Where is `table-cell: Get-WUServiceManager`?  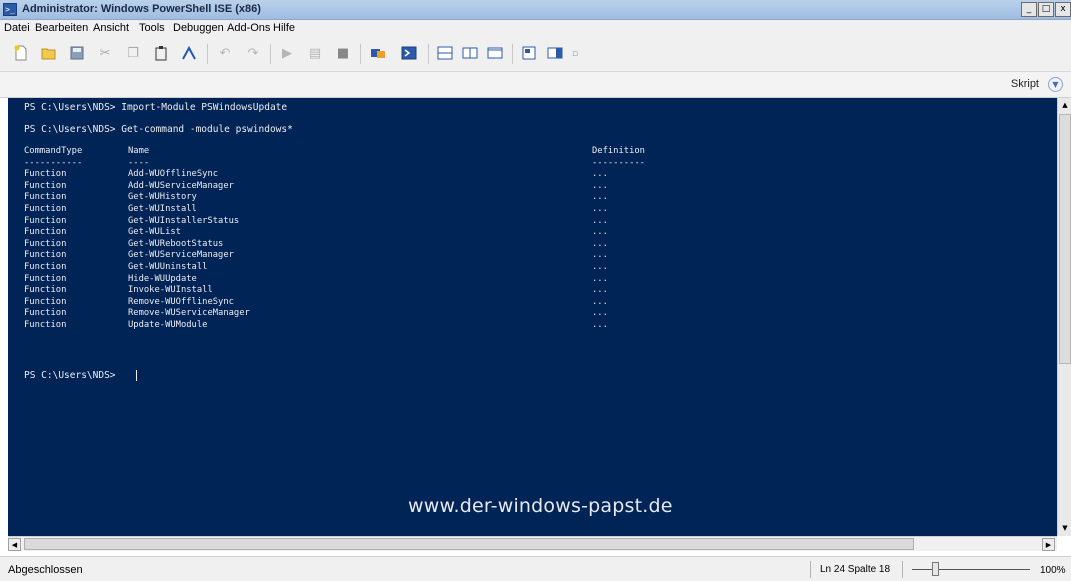
table-cell: Get-WUServiceManager is located at coordinates (181, 255).